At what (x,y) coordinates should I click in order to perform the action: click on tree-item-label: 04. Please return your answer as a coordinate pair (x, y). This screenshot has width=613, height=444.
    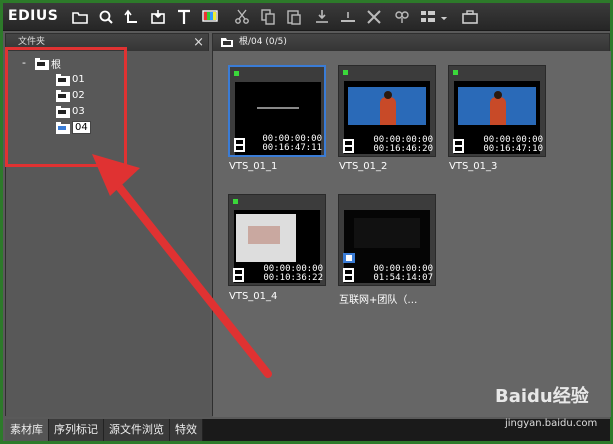
    Looking at the image, I should click on (81, 127).